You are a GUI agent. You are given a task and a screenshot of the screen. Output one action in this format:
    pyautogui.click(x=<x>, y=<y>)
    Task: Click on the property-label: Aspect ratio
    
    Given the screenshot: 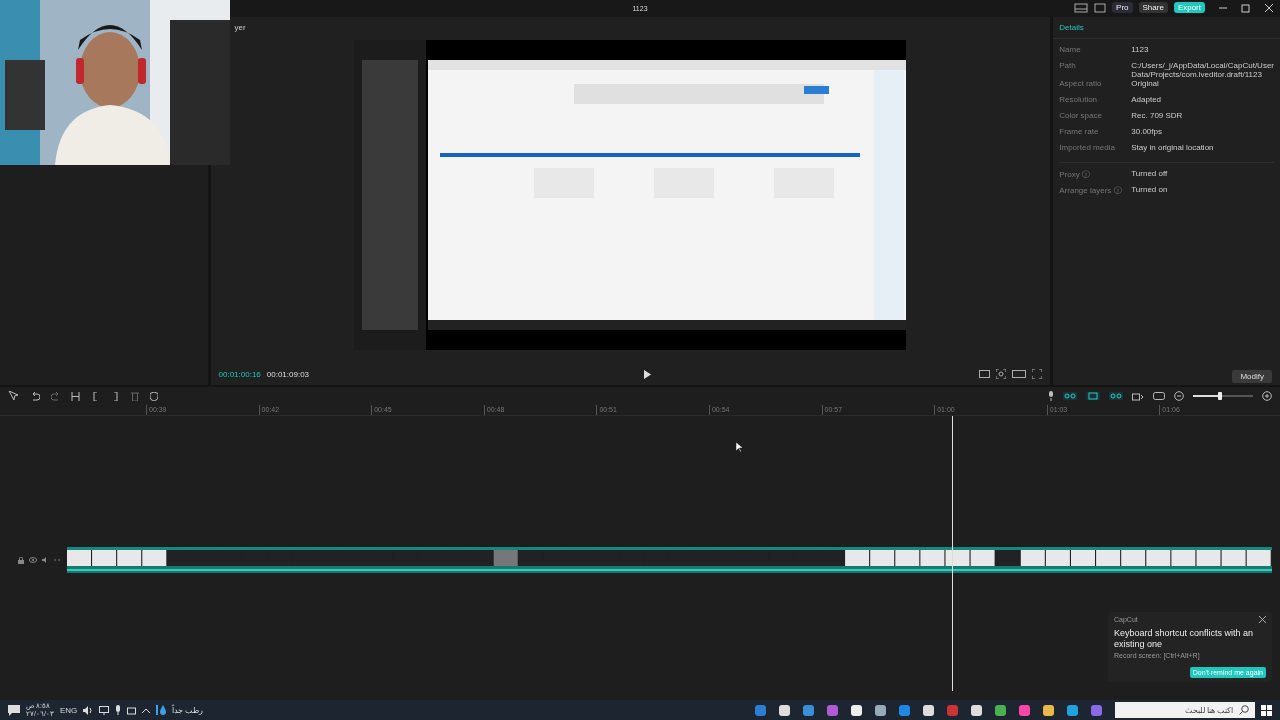 What is the action you would take?
    pyautogui.click(x=1081, y=84)
    